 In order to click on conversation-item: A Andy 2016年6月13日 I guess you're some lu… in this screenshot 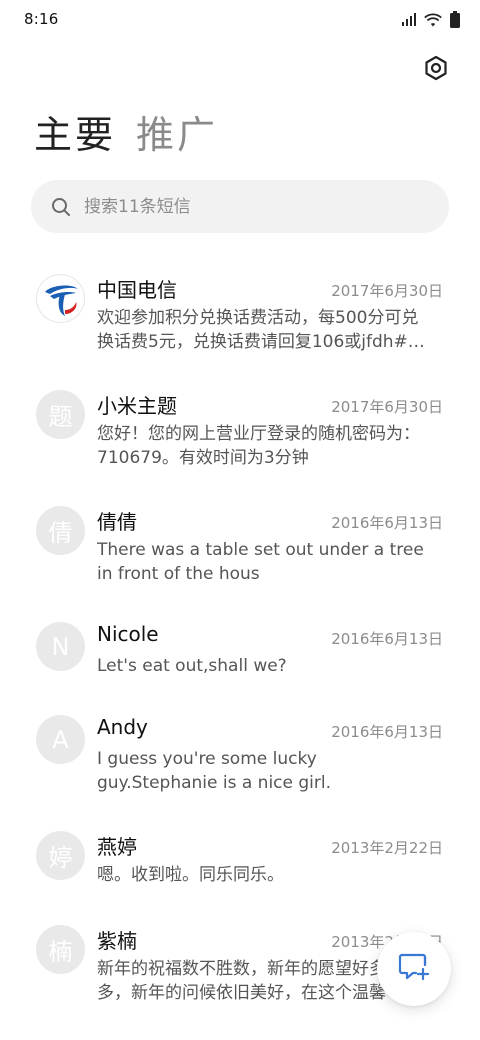, I will do `click(240, 757)`.